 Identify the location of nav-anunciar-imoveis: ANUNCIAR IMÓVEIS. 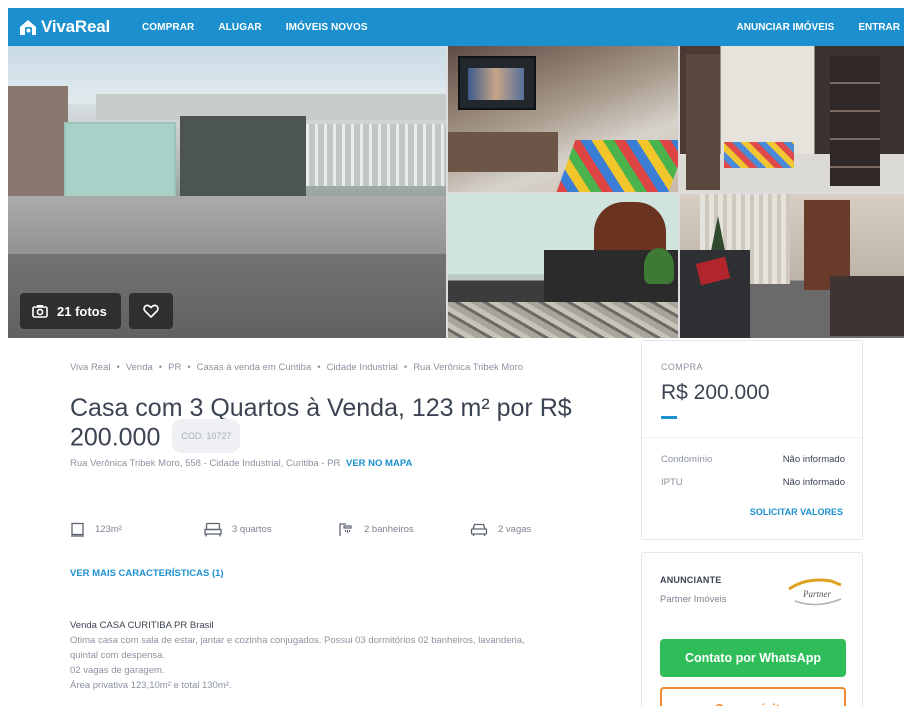
(786, 27).